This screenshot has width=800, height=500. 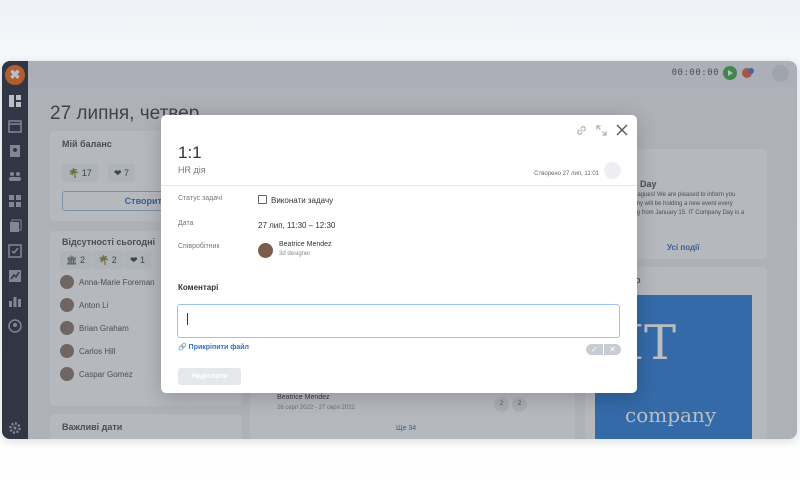 I want to click on created-timestamp: Створено 27 лип, 11:01, so click(x=566, y=174).